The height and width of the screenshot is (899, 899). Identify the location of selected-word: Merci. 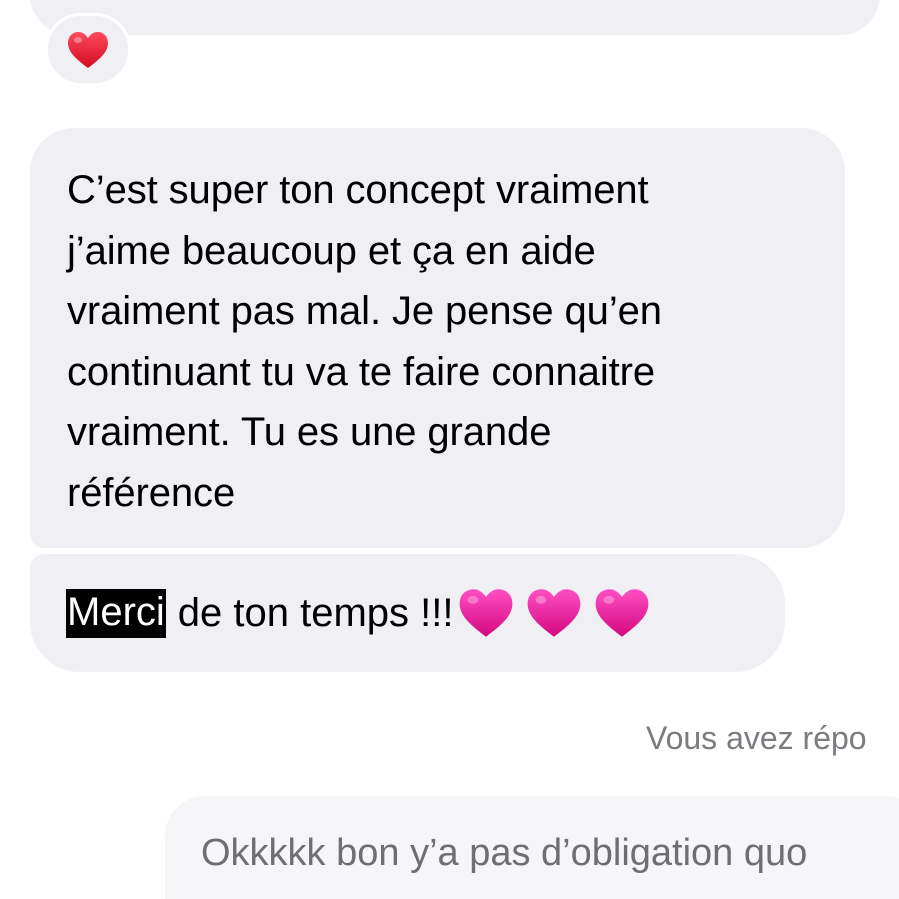
(116, 613).